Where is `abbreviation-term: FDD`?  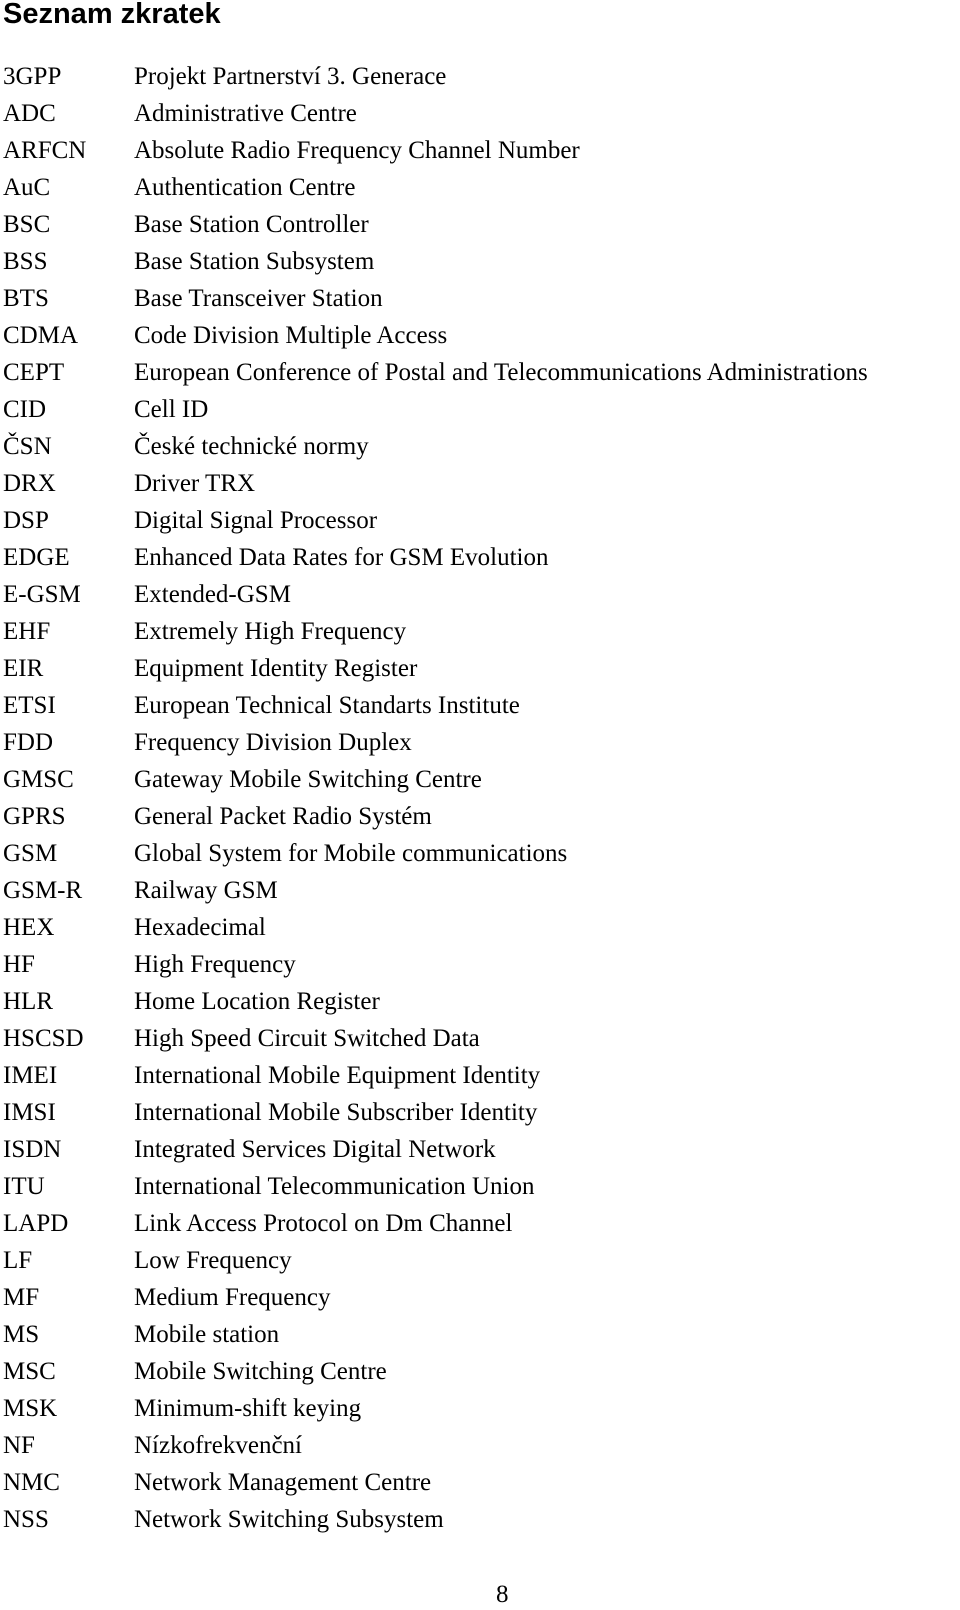
abbreviation-term: FDD is located at coordinates (28, 742).